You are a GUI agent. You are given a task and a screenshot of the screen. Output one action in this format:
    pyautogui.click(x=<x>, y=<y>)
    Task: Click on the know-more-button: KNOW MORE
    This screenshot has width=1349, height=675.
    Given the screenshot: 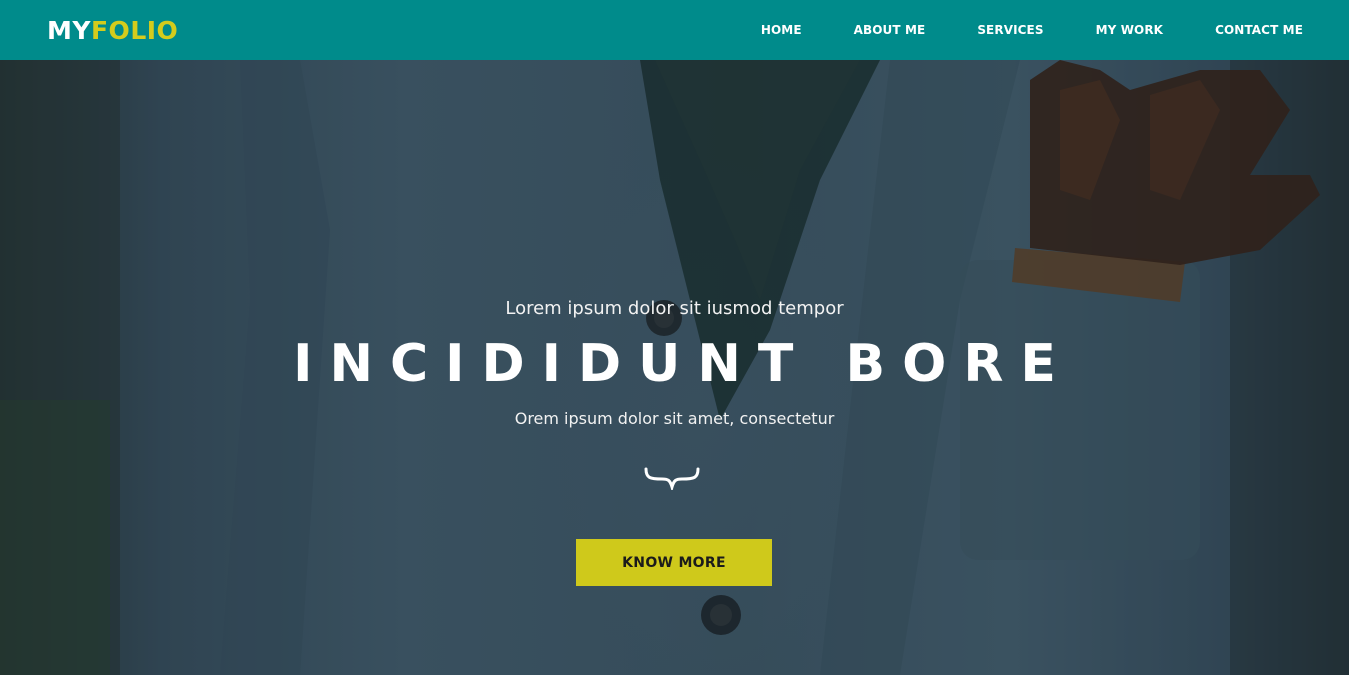 What is the action you would take?
    pyautogui.click(x=674, y=562)
    